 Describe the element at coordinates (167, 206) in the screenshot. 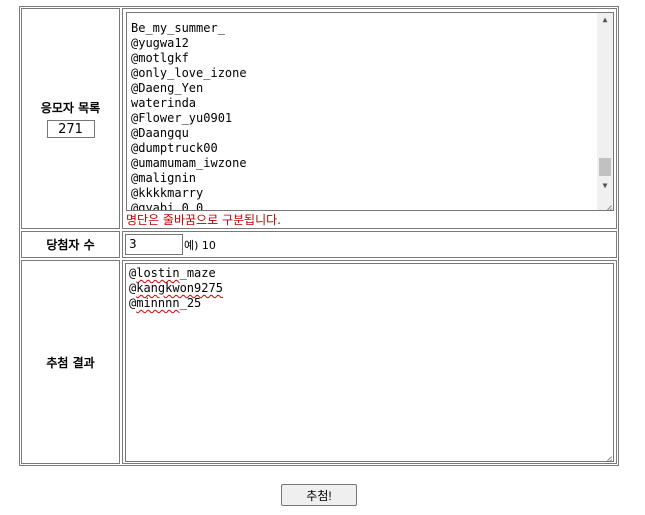

I see `list-item: @gyabi_0_0` at that location.